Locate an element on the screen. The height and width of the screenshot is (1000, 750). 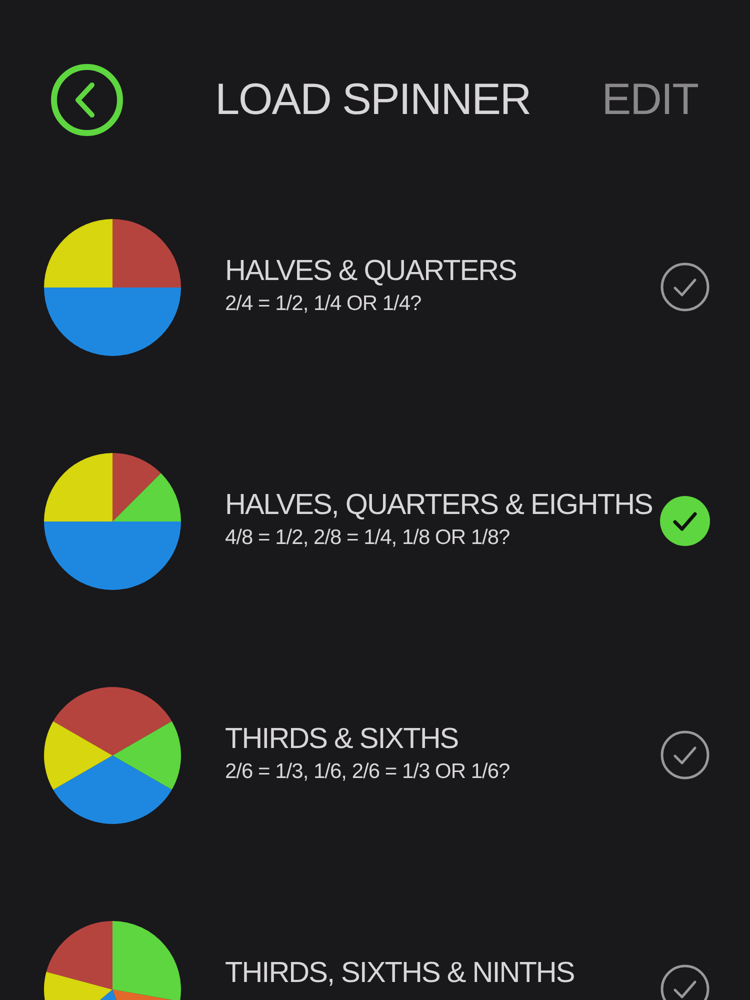
spinner-title: HALVES, QUARTERS & EIGHTHS is located at coordinates (442, 505).